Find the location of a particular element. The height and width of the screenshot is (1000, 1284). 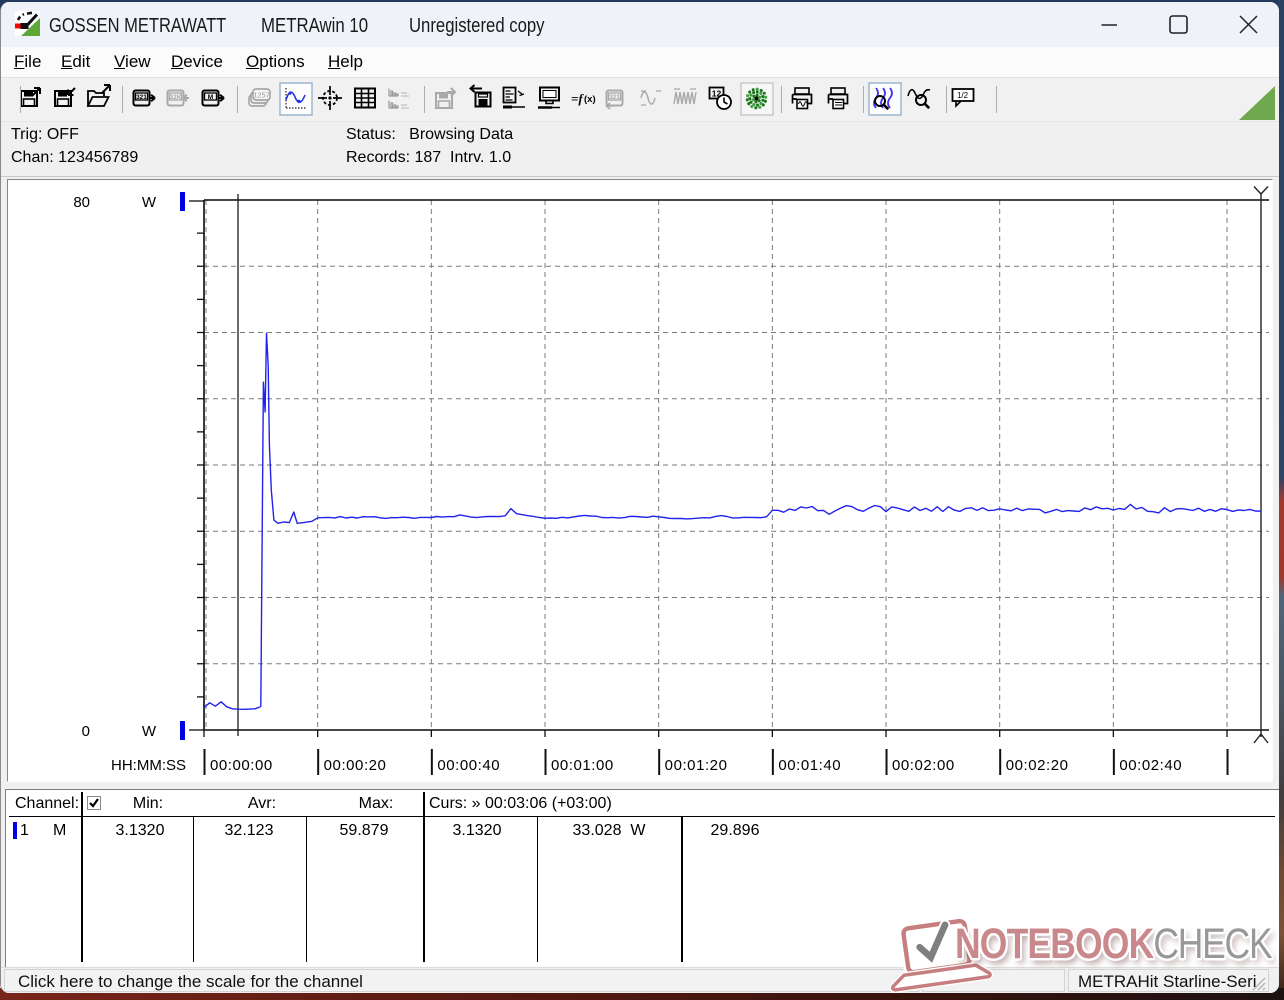

svg-text: 0 is located at coordinates (86, 731).